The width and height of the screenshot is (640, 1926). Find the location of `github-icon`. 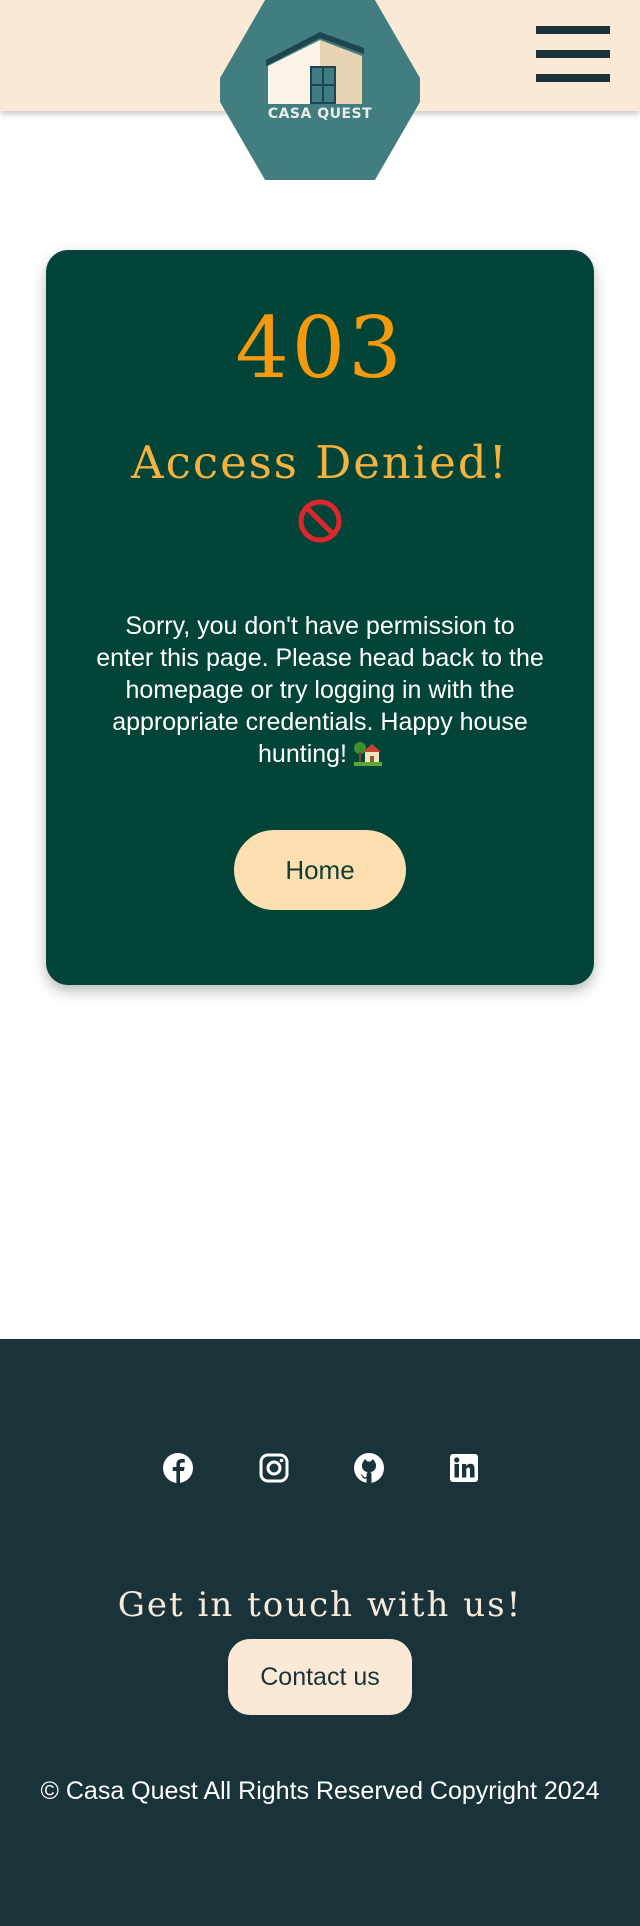

github-icon is located at coordinates (369, 1468).